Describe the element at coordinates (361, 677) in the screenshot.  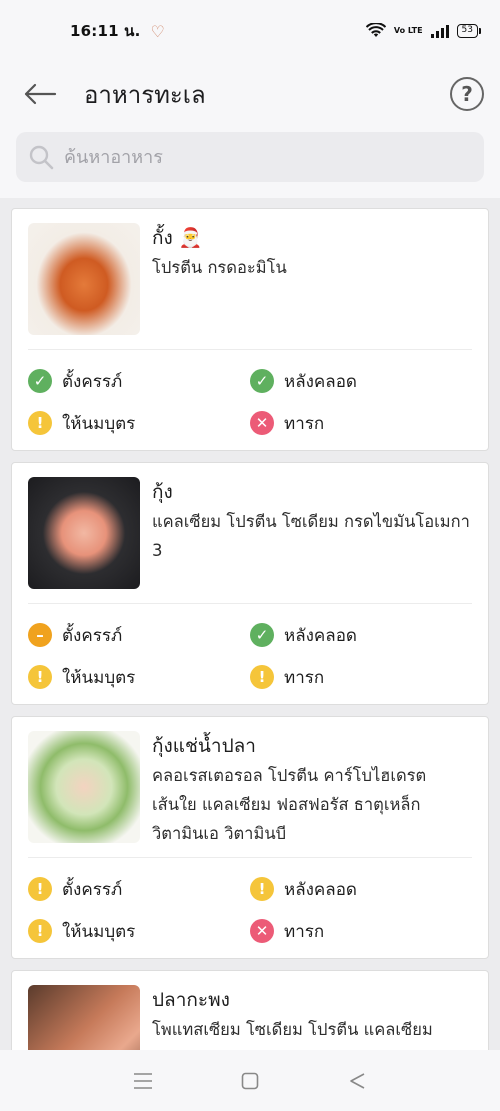
I see `status-infant: ! ทารก` at that location.